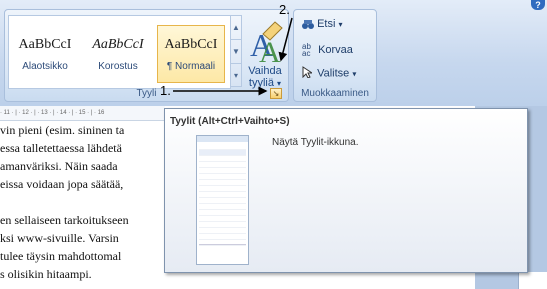 The image size is (547, 289). What do you see at coordinates (233, 56) in the screenshot?
I see `annotation-arrows` at bounding box center [233, 56].